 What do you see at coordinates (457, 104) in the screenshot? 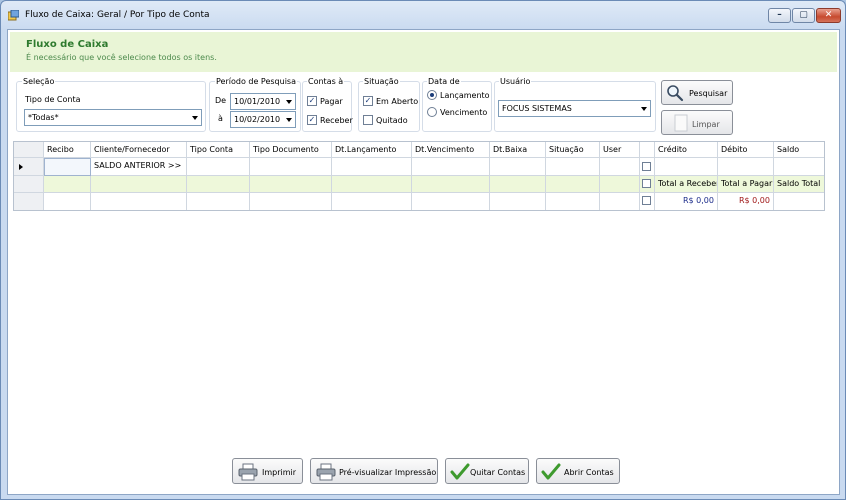
I see `data-de-group: Data de Lançamento Vencimento` at bounding box center [457, 104].